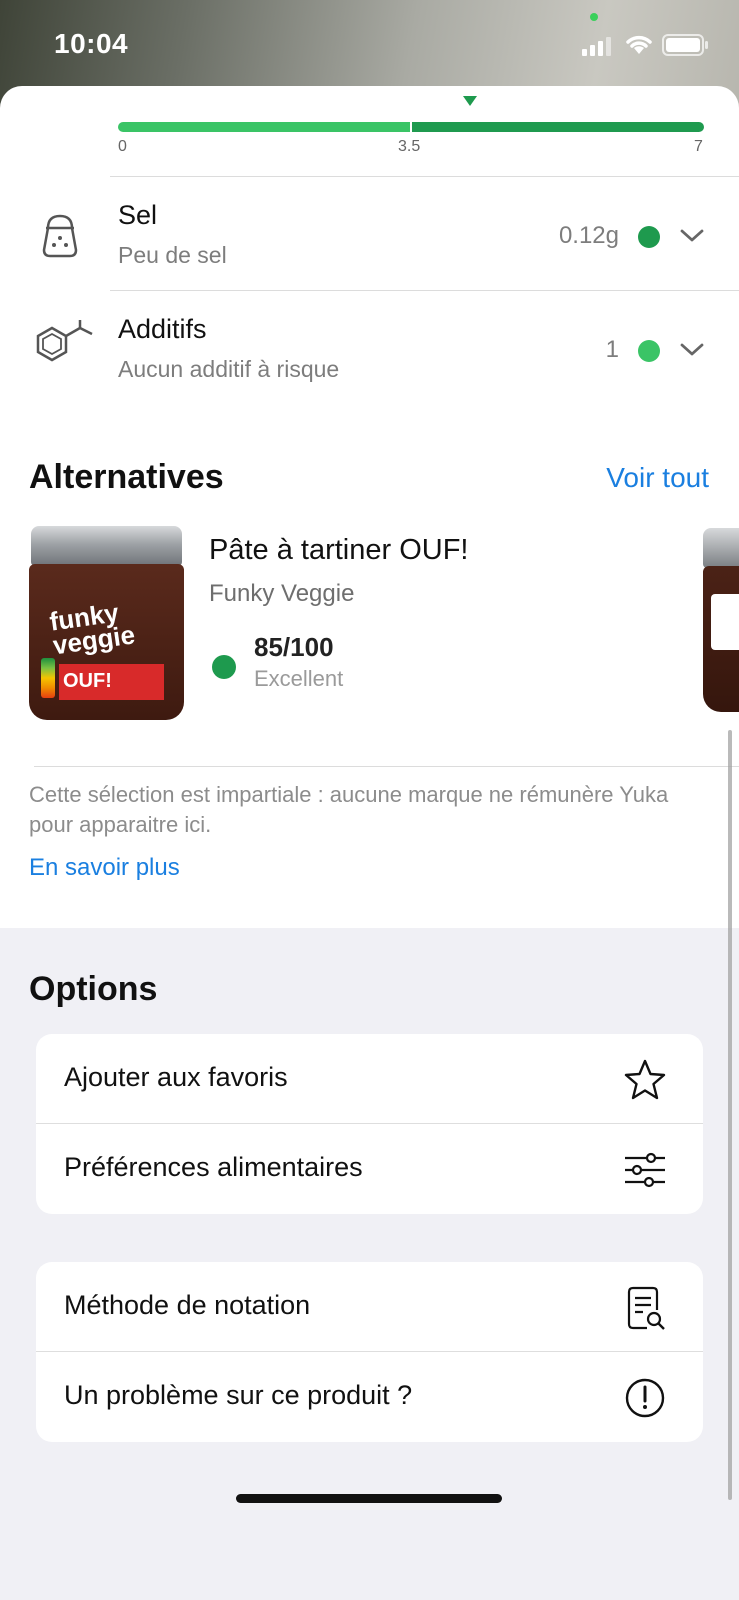 The height and width of the screenshot is (1600, 739). Describe the element at coordinates (138, 215) in the screenshot. I see `nutrient-title: Sel` at that location.